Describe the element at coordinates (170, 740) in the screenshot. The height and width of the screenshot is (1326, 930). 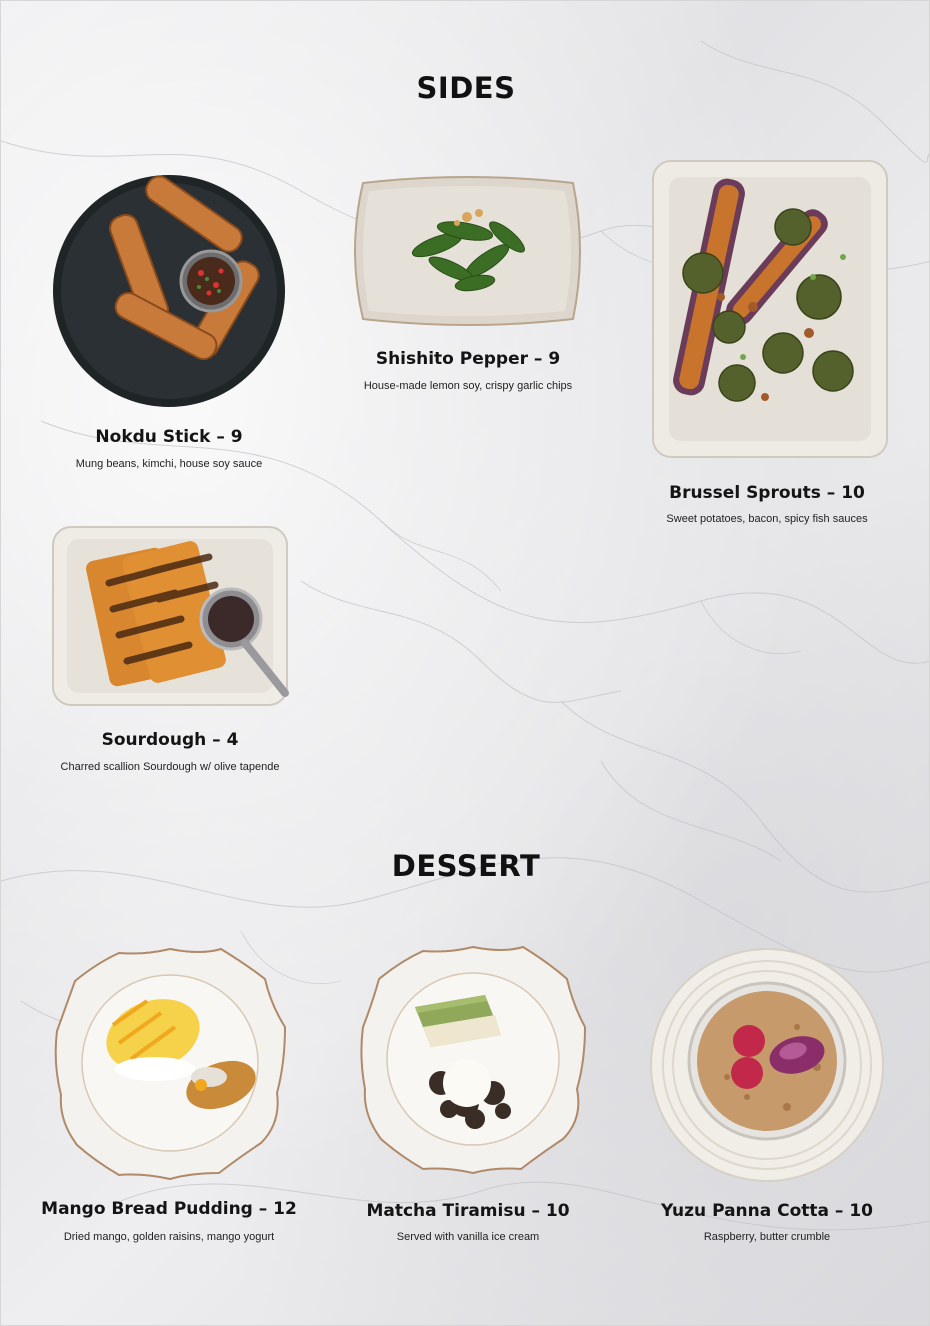
I see `sourdough-name: Sourdough – 4` at that location.